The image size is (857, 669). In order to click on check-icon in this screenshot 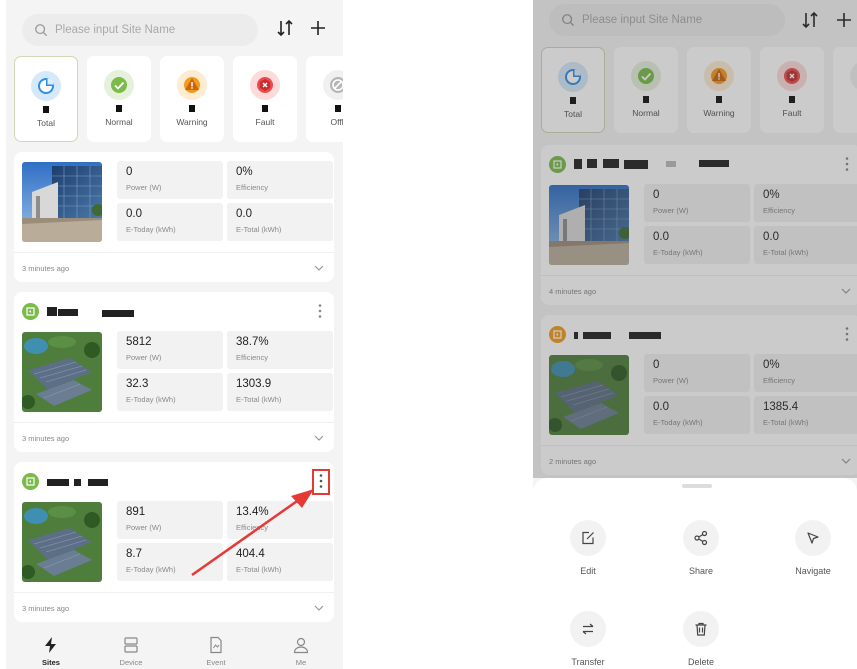, I will do `click(119, 85)`.